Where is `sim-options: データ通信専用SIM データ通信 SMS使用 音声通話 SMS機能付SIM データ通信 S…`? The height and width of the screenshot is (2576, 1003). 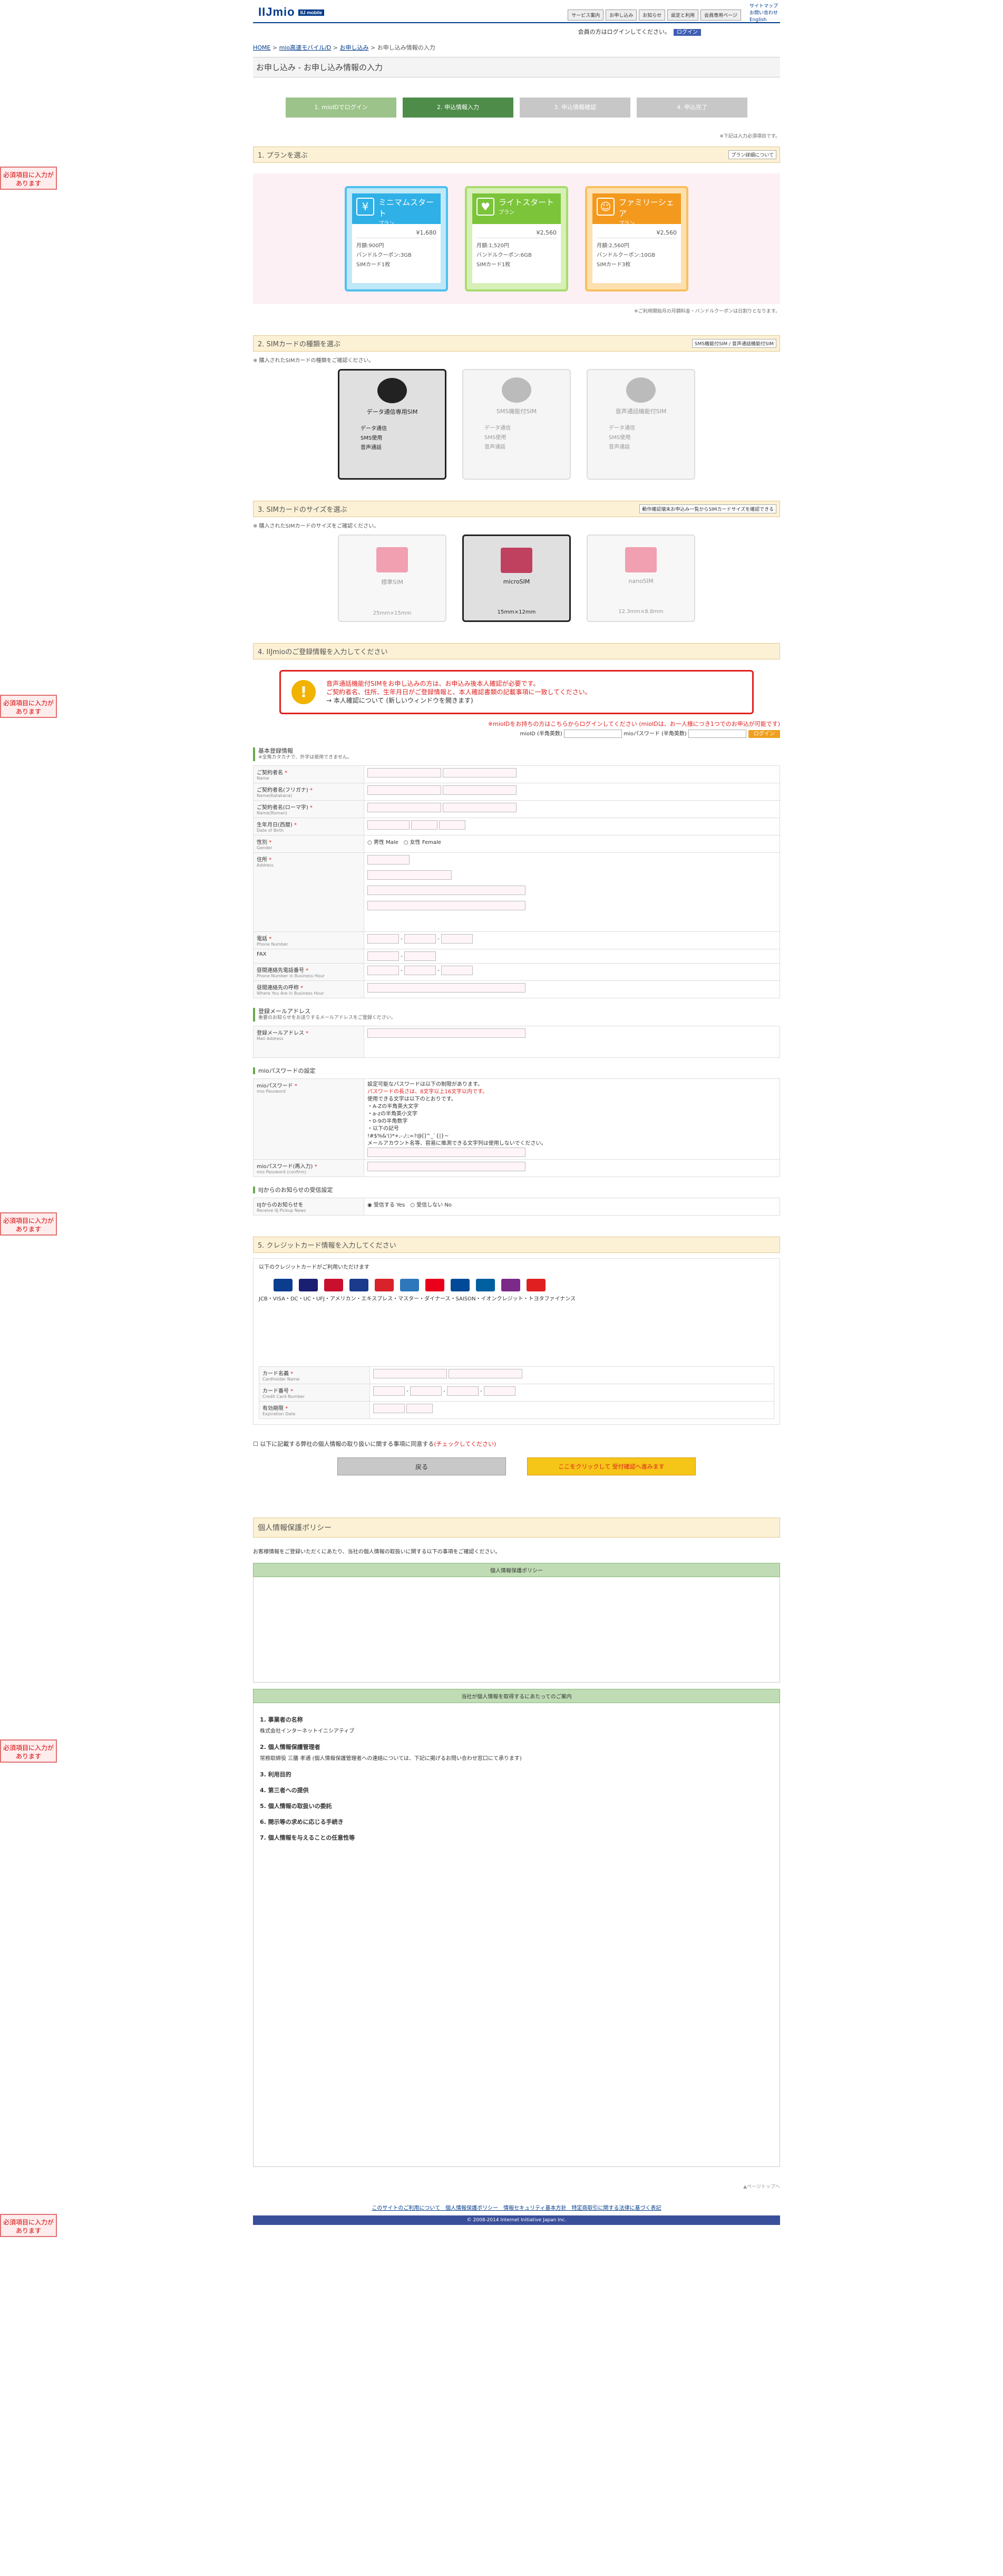
sim-options: データ通信専用SIM データ通信 SMS使用 音声通話 SMS機能付SIM データ通信 S… is located at coordinates (516, 424).